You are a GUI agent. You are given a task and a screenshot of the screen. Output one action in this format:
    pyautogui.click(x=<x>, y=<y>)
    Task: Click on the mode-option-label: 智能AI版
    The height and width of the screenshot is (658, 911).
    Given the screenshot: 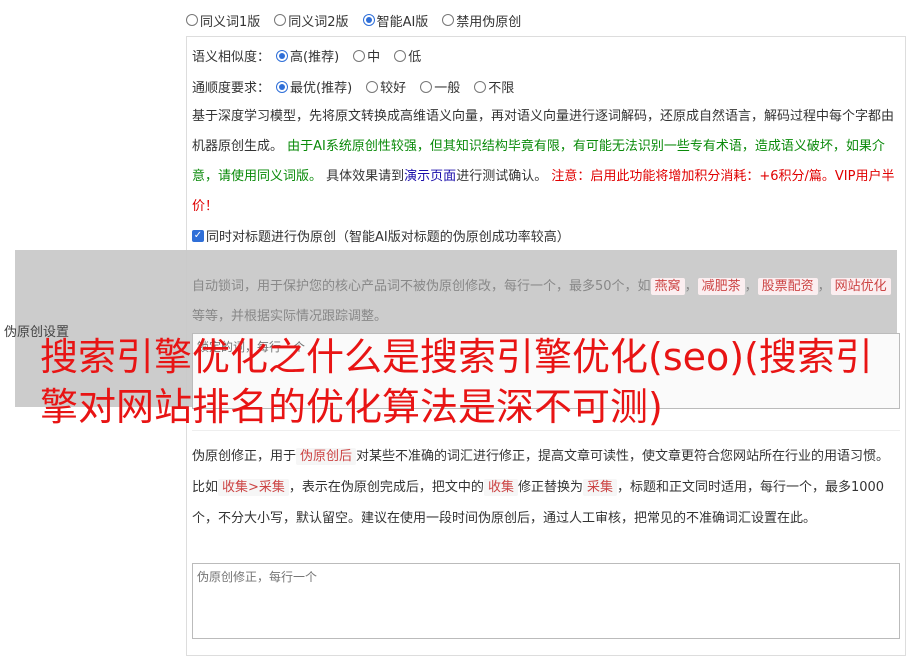 What is the action you would take?
    pyautogui.click(x=402, y=22)
    